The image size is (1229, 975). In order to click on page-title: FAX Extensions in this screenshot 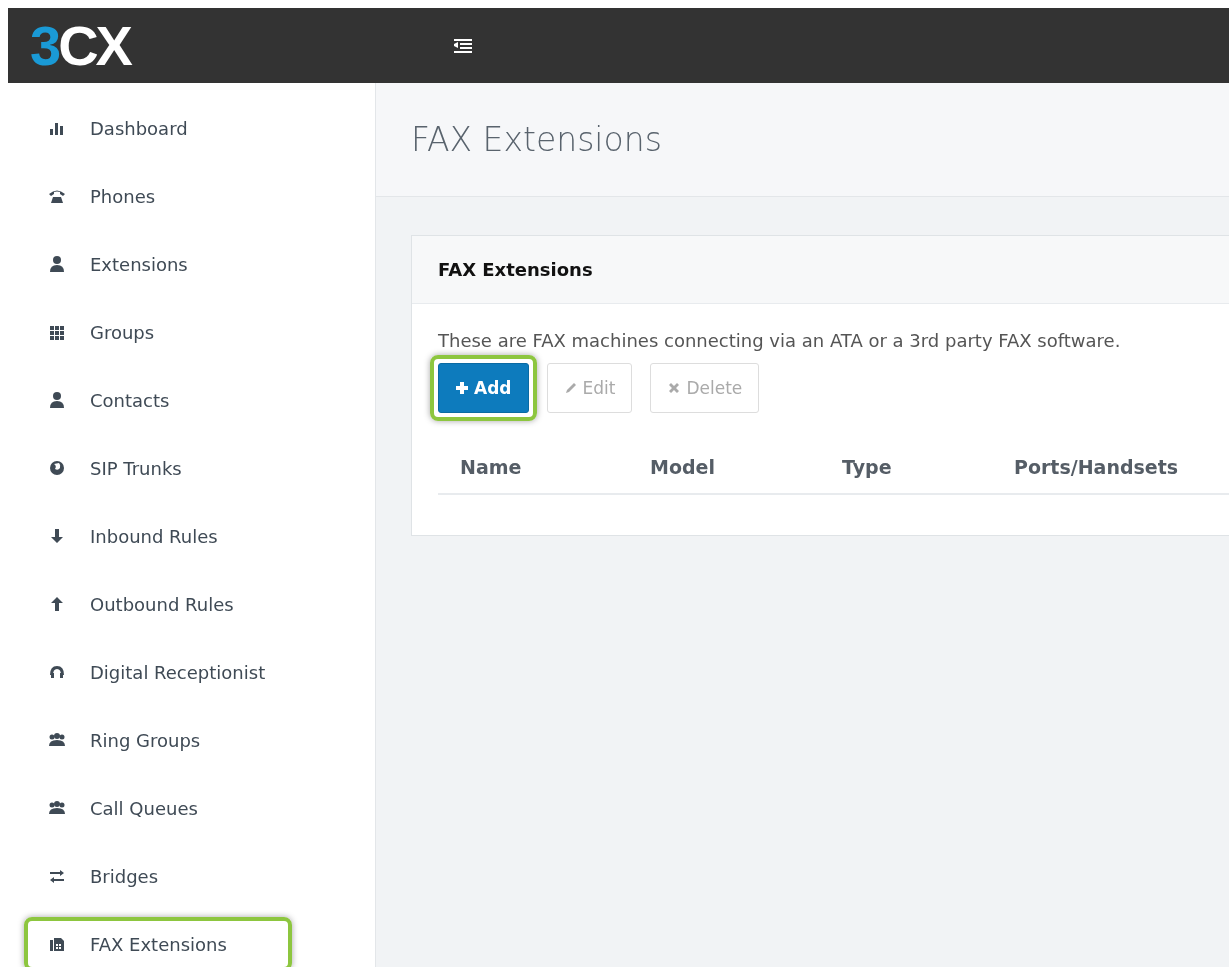, I will do `click(536, 139)`.